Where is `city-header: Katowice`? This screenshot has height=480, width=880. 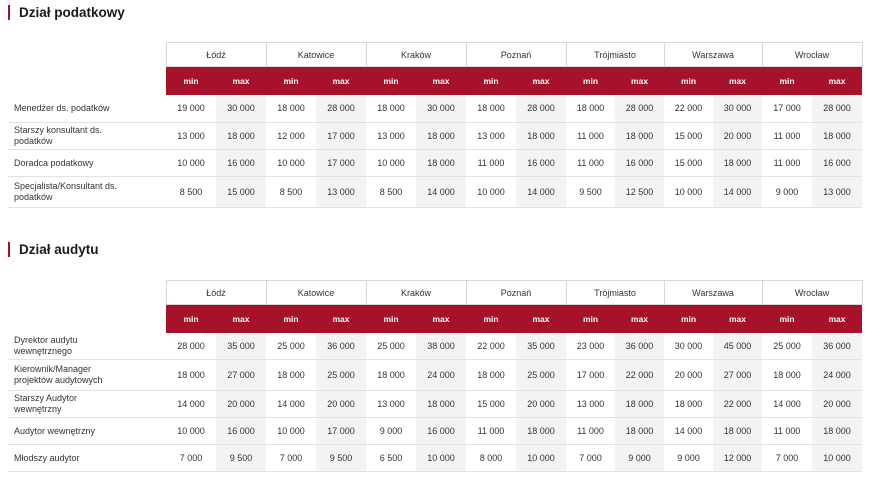
city-header: Katowice is located at coordinates (316, 292).